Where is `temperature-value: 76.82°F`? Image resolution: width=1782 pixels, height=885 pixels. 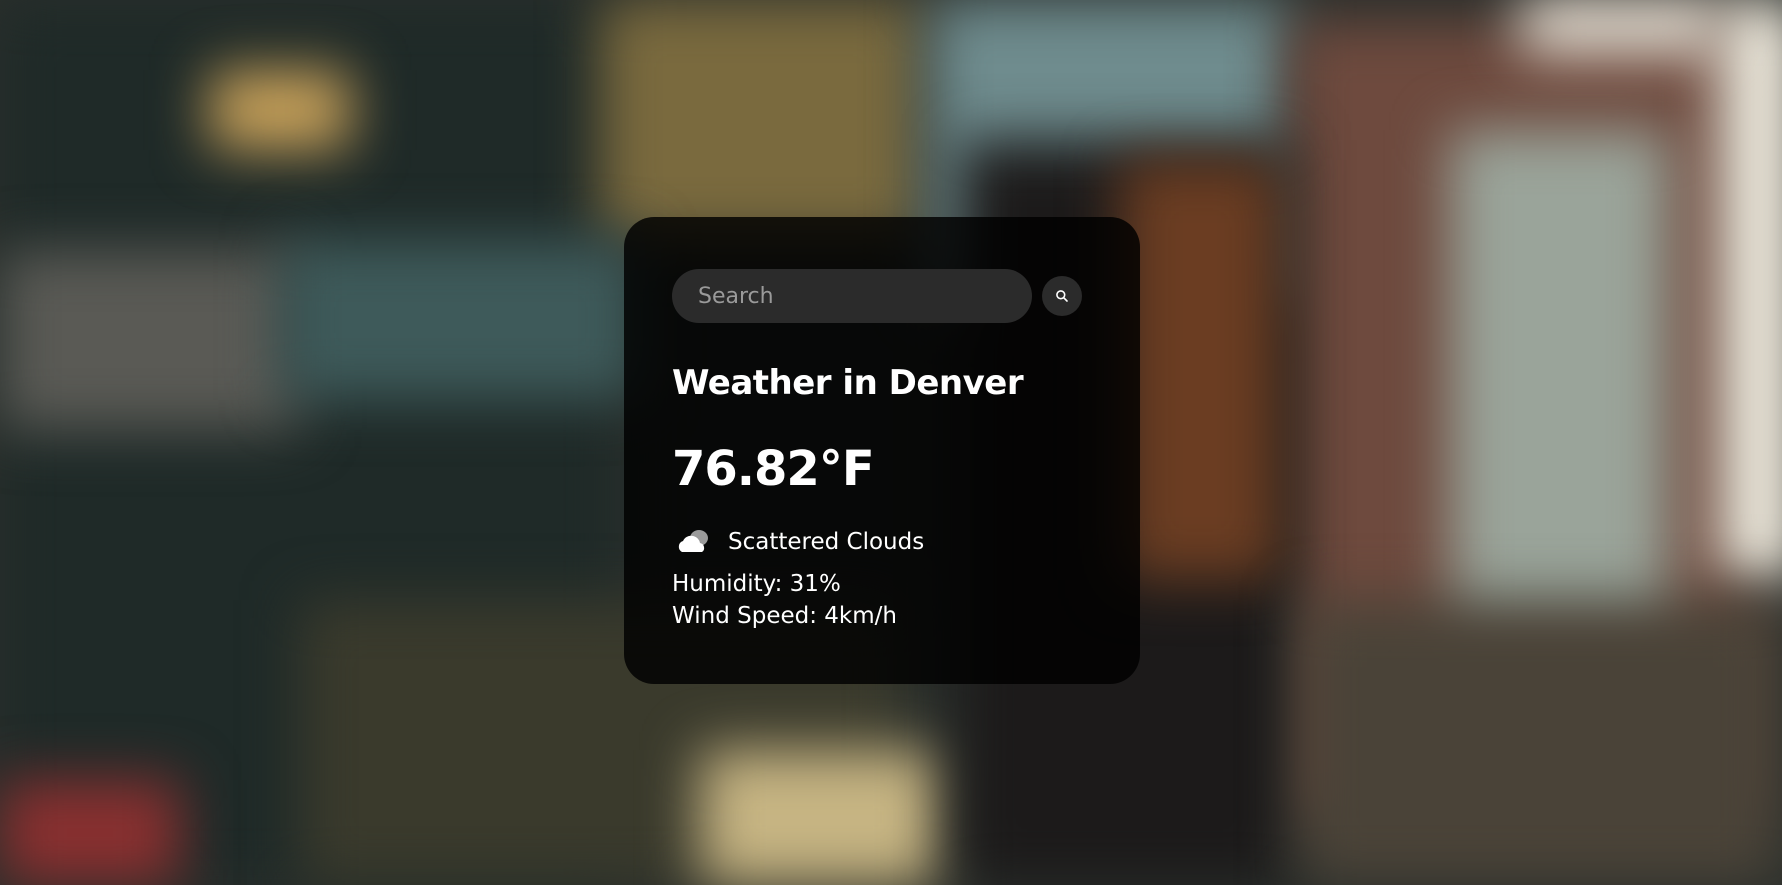
temperature-value: 76.82°F is located at coordinates (773, 469).